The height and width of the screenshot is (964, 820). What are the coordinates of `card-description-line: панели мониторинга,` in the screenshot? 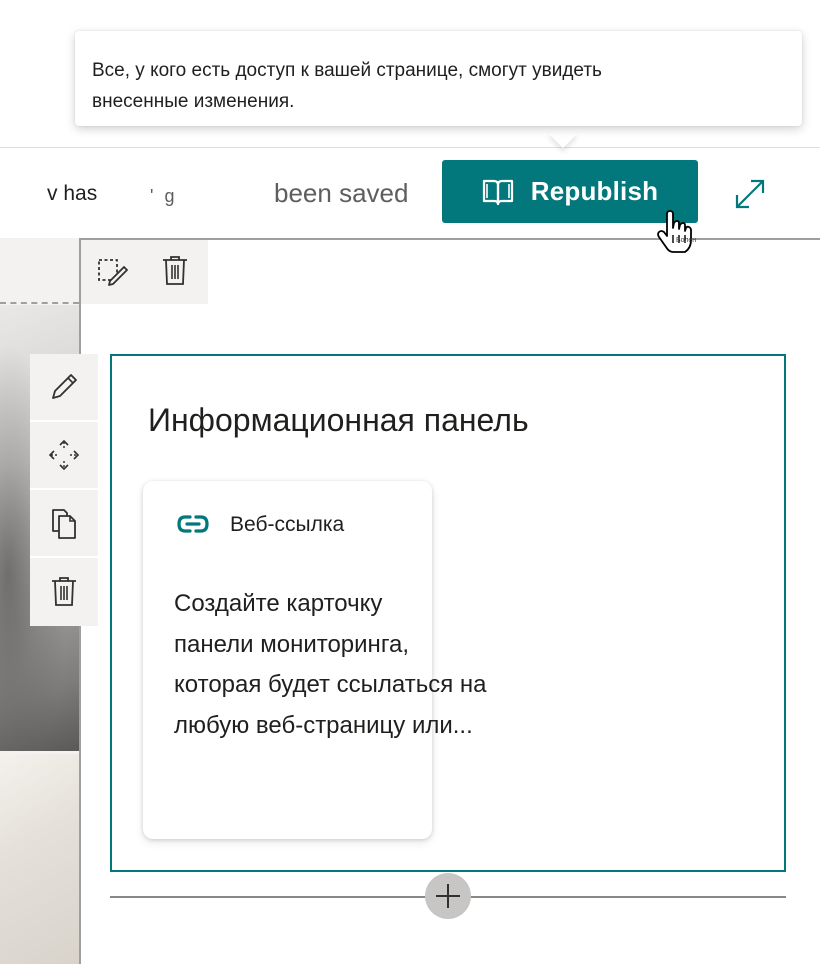 It's located at (292, 644).